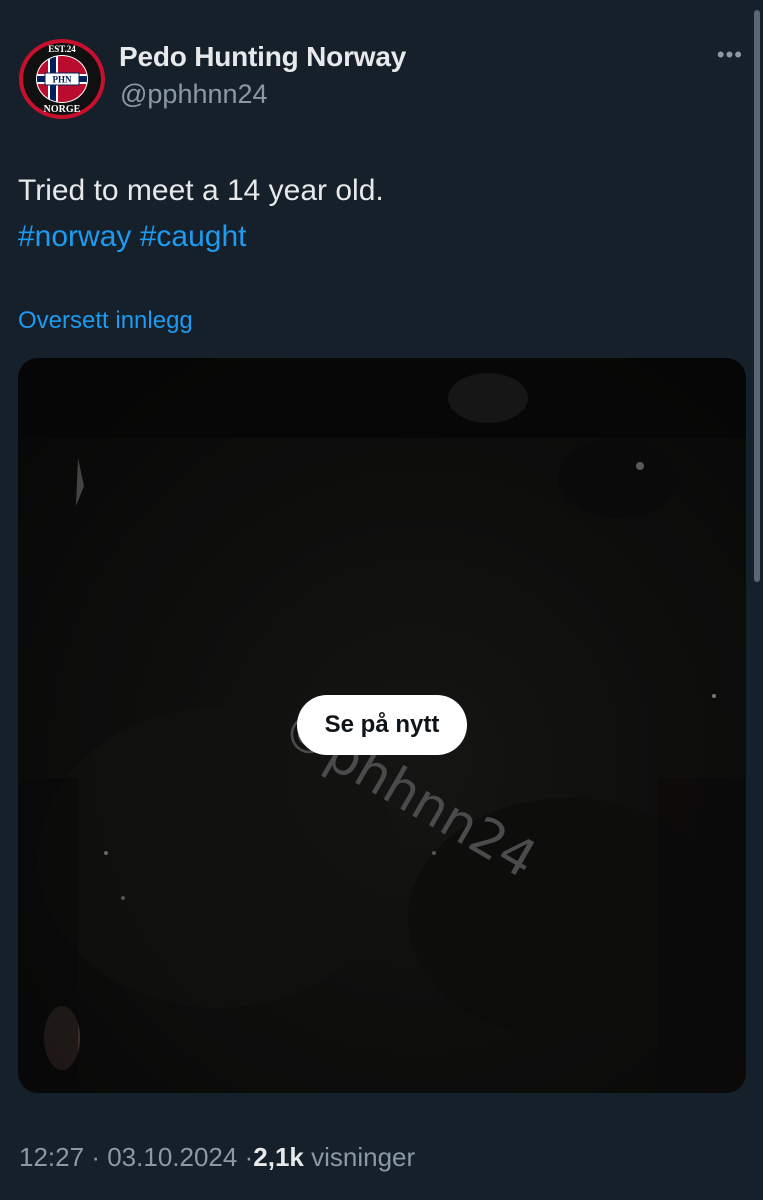 This screenshot has height=1200, width=763. Describe the element at coordinates (201, 190) in the screenshot. I see `tweet-body: Tried to meet a 14 year old.` at that location.